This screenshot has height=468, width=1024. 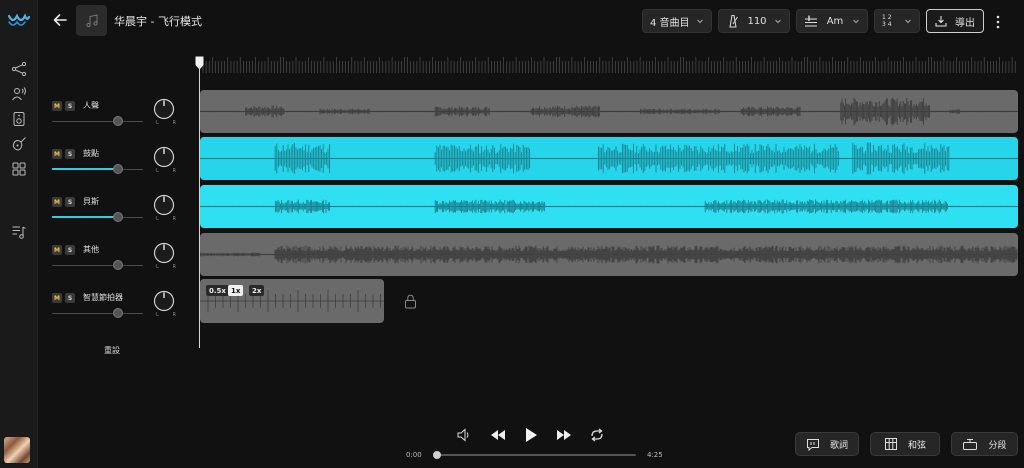 What do you see at coordinates (91, 201) in the screenshot?
I see `track-name: 貝斯` at bounding box center [91, 201].